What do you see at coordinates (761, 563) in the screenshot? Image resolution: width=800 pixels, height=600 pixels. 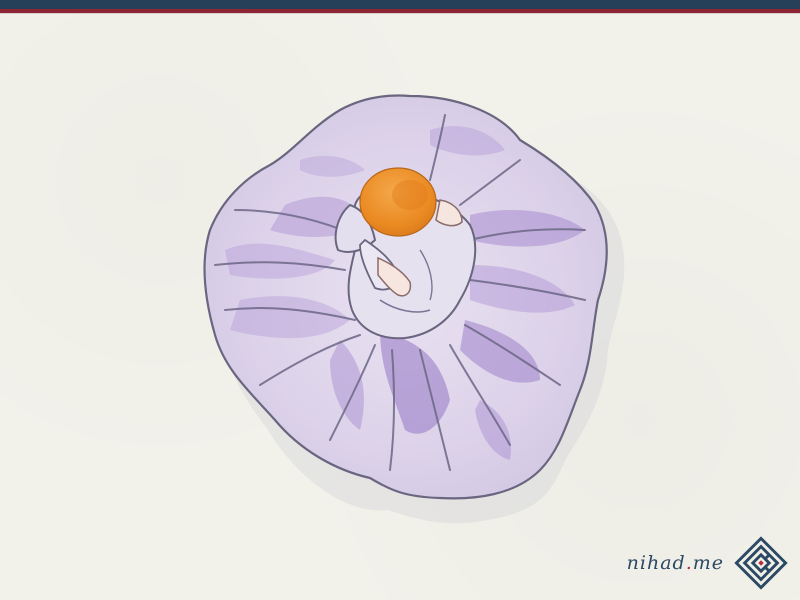 I see `kufic-square-logo-icon` at bounding box center [761, 563].